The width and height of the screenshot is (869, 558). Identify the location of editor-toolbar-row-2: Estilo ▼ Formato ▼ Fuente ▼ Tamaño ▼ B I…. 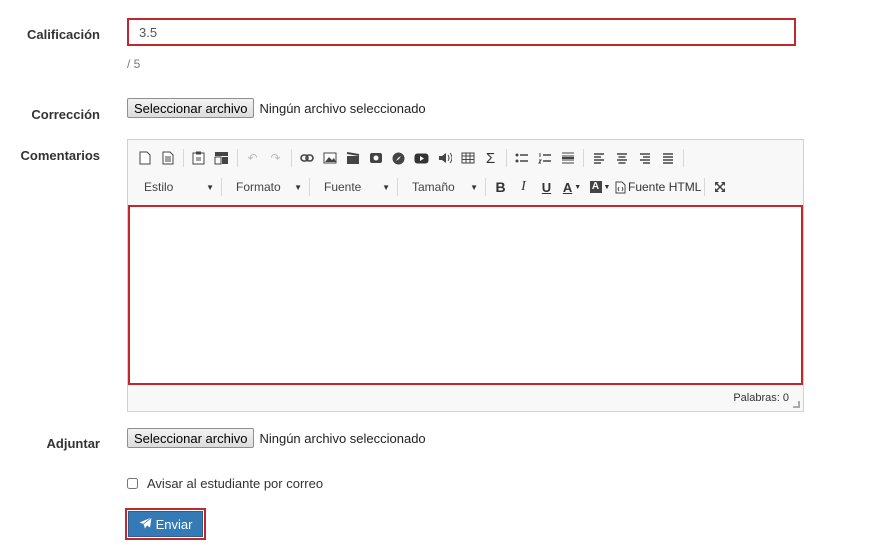
(433, 187).